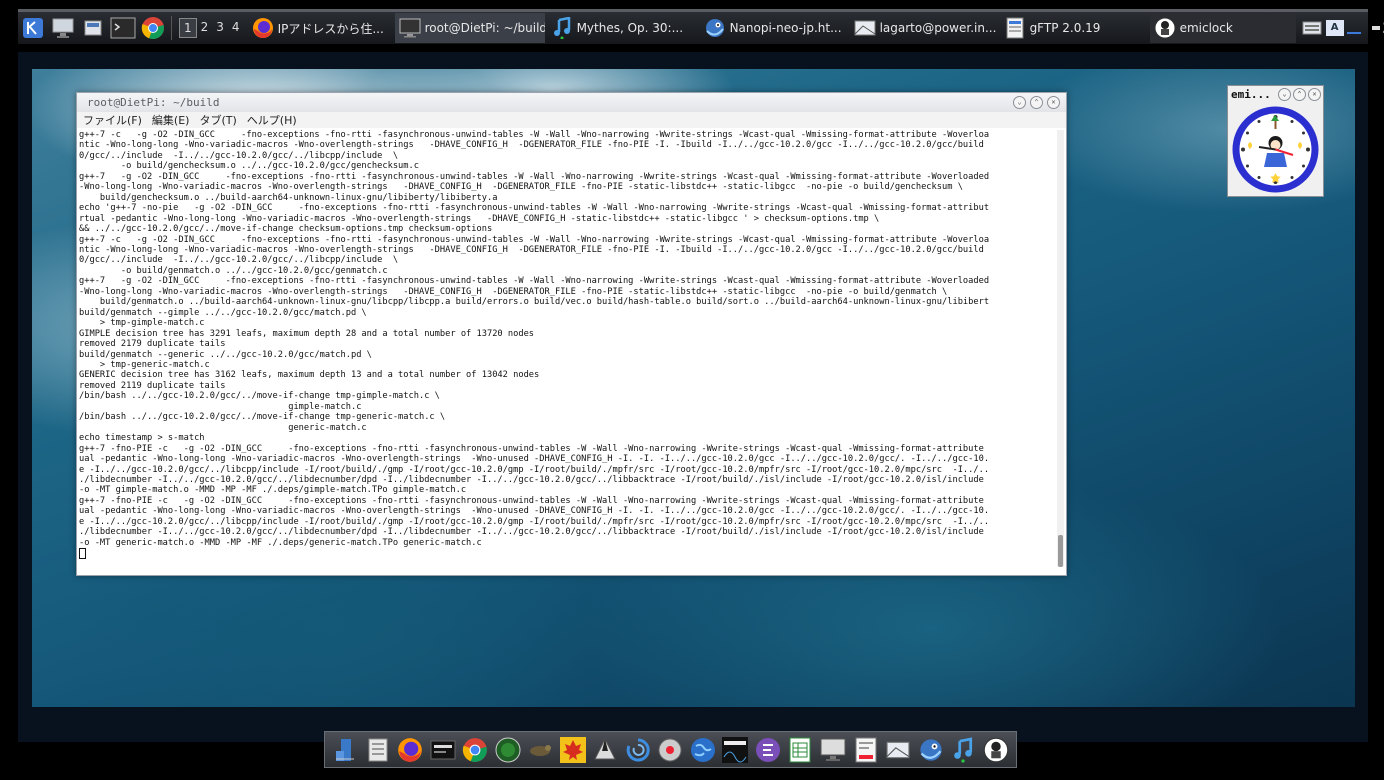  What do you see at coordinates (217, 120) in the screenshot?
I see `menu-tabs: タブ(T)` at bounding box center [217, 120].